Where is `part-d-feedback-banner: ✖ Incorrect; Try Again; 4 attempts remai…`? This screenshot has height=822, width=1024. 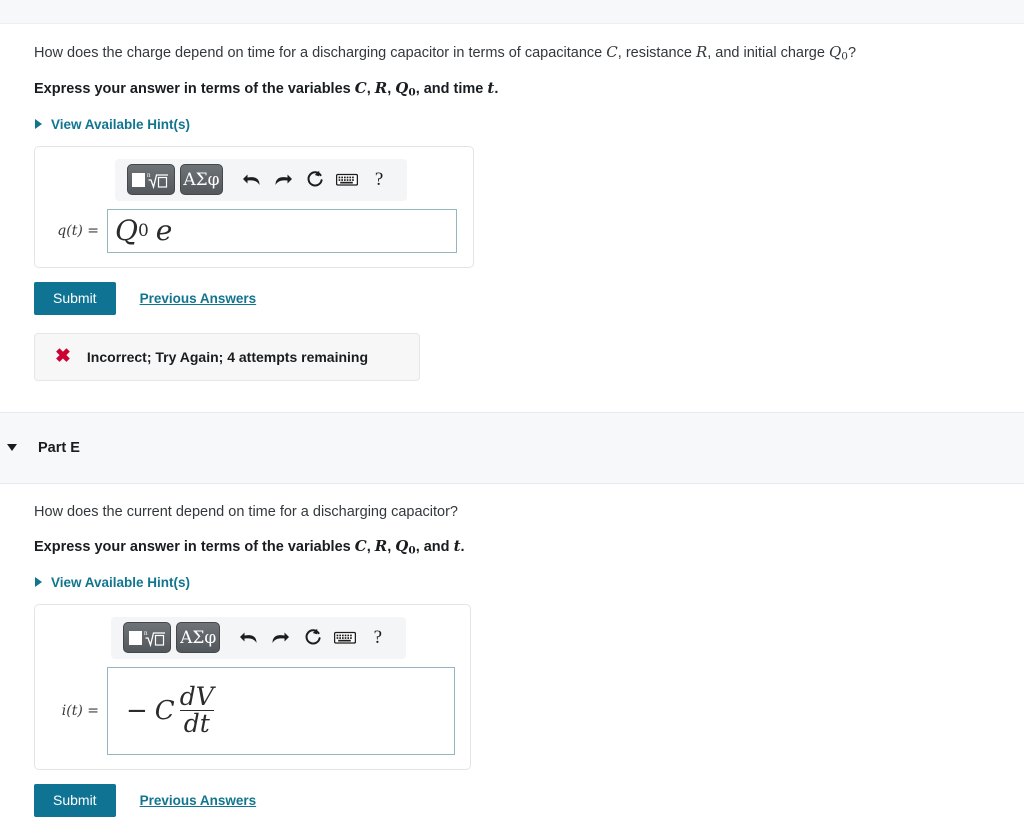
part-d-feedback-banner: ✖ Incorrect; Try Again; 4 attempts remai… is located at coordinates (227, 356).